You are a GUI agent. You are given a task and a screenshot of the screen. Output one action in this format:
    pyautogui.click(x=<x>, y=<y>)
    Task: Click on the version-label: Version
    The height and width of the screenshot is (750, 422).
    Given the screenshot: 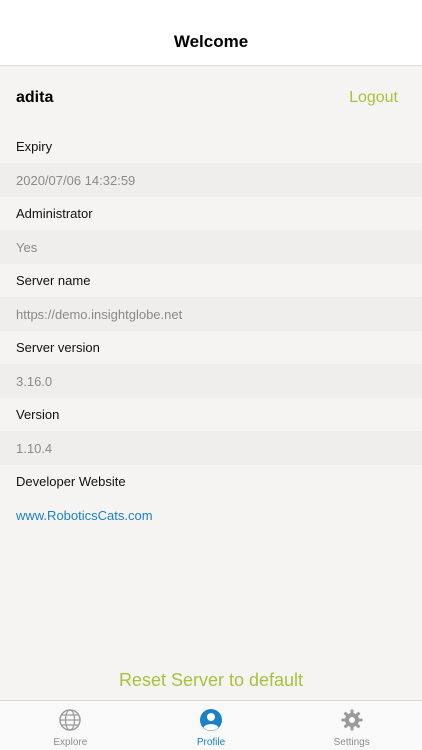 What is the action you would take?
    pyautogui.click(x=211, y=414)
    